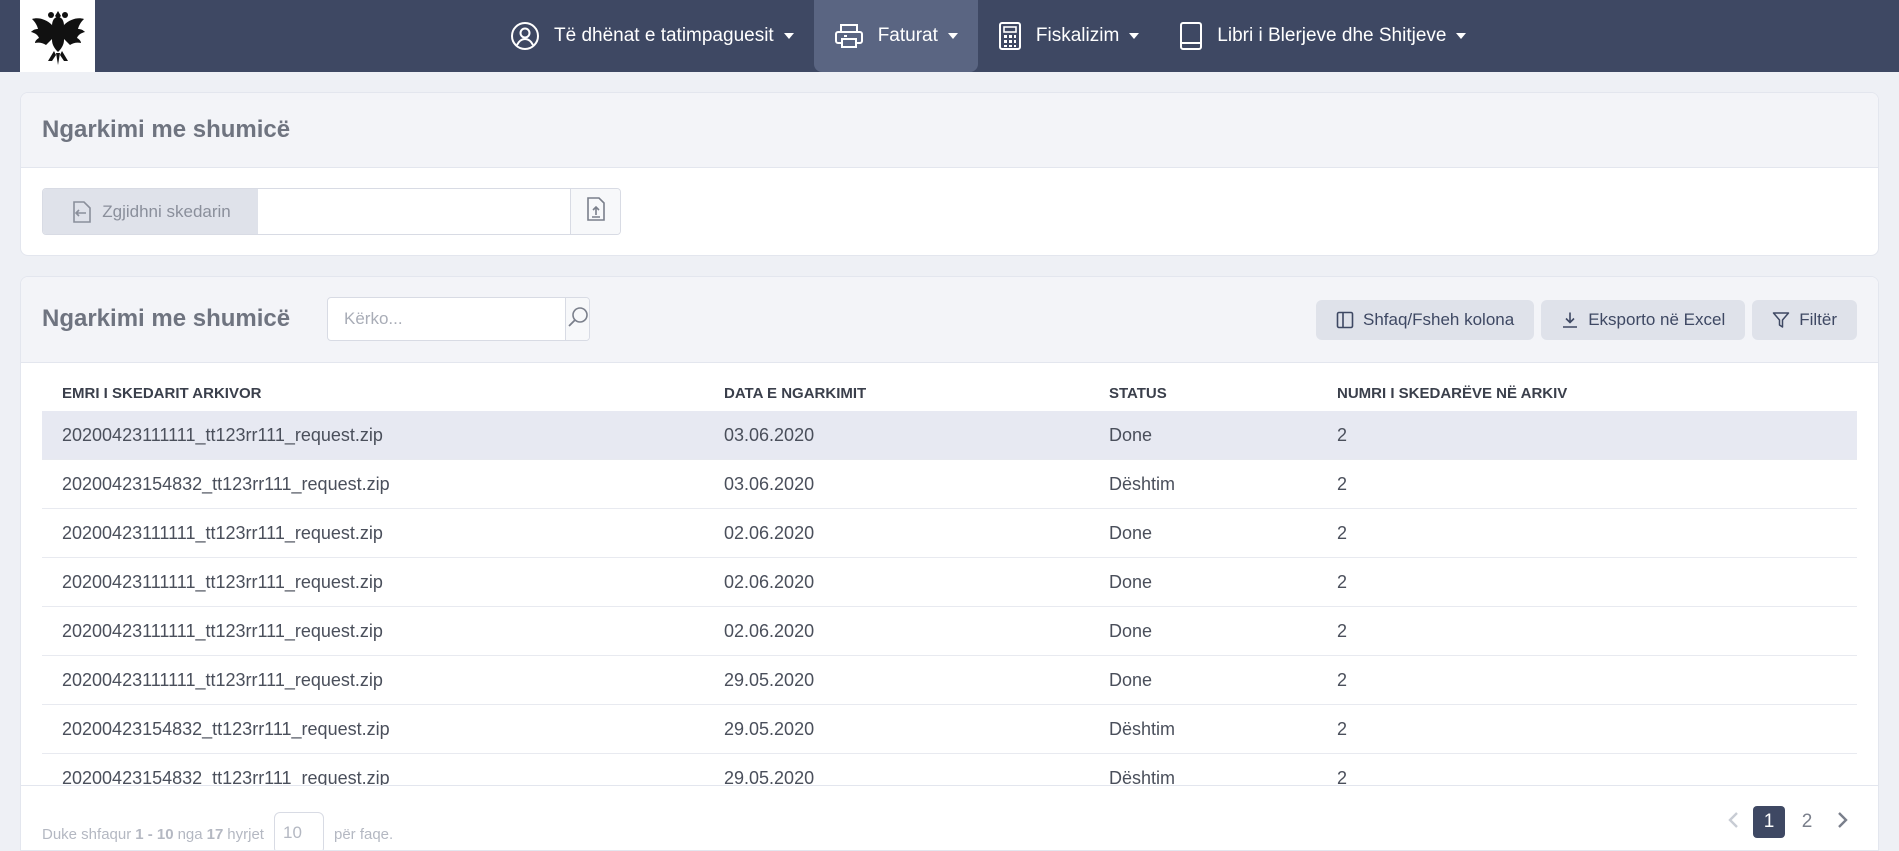 The image size is (1899, 851). What do you see at coordinates (414, 211) in the screenshot?
I see `file-path-field` at bounding box center [414, 211].